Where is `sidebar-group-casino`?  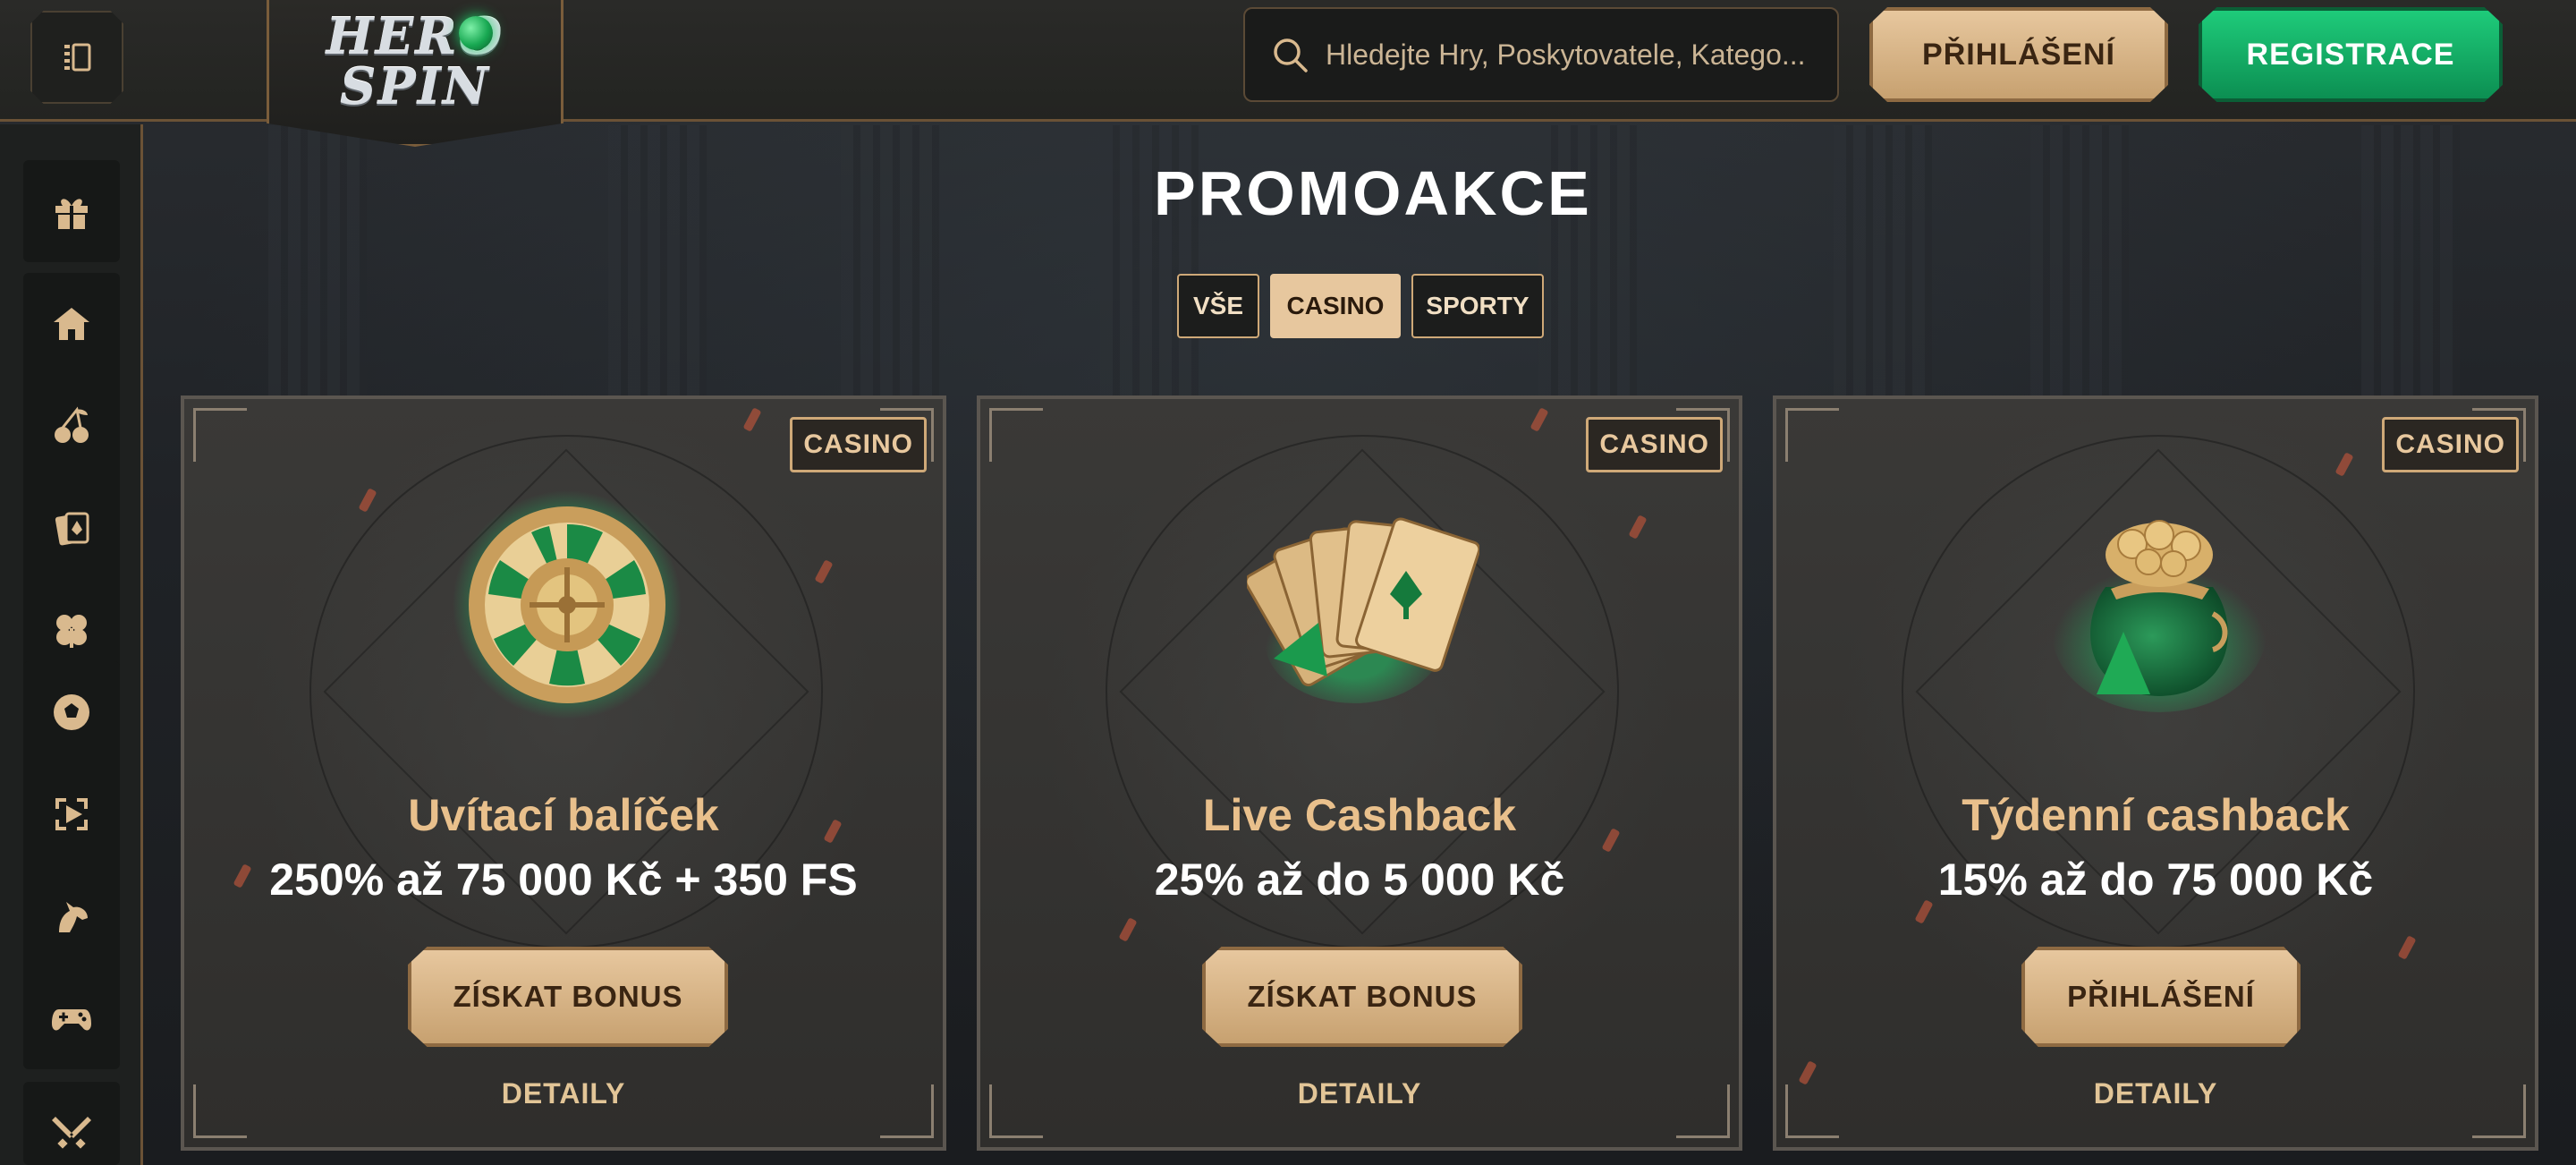
sidebar-group-casino is located at coordinates (71, 477).